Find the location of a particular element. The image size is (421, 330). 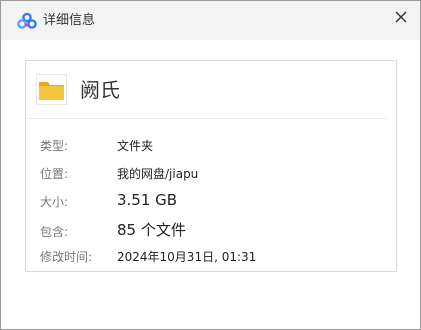

detail-value: 我的网盘/jiapu is located at coordinates (158, 174).